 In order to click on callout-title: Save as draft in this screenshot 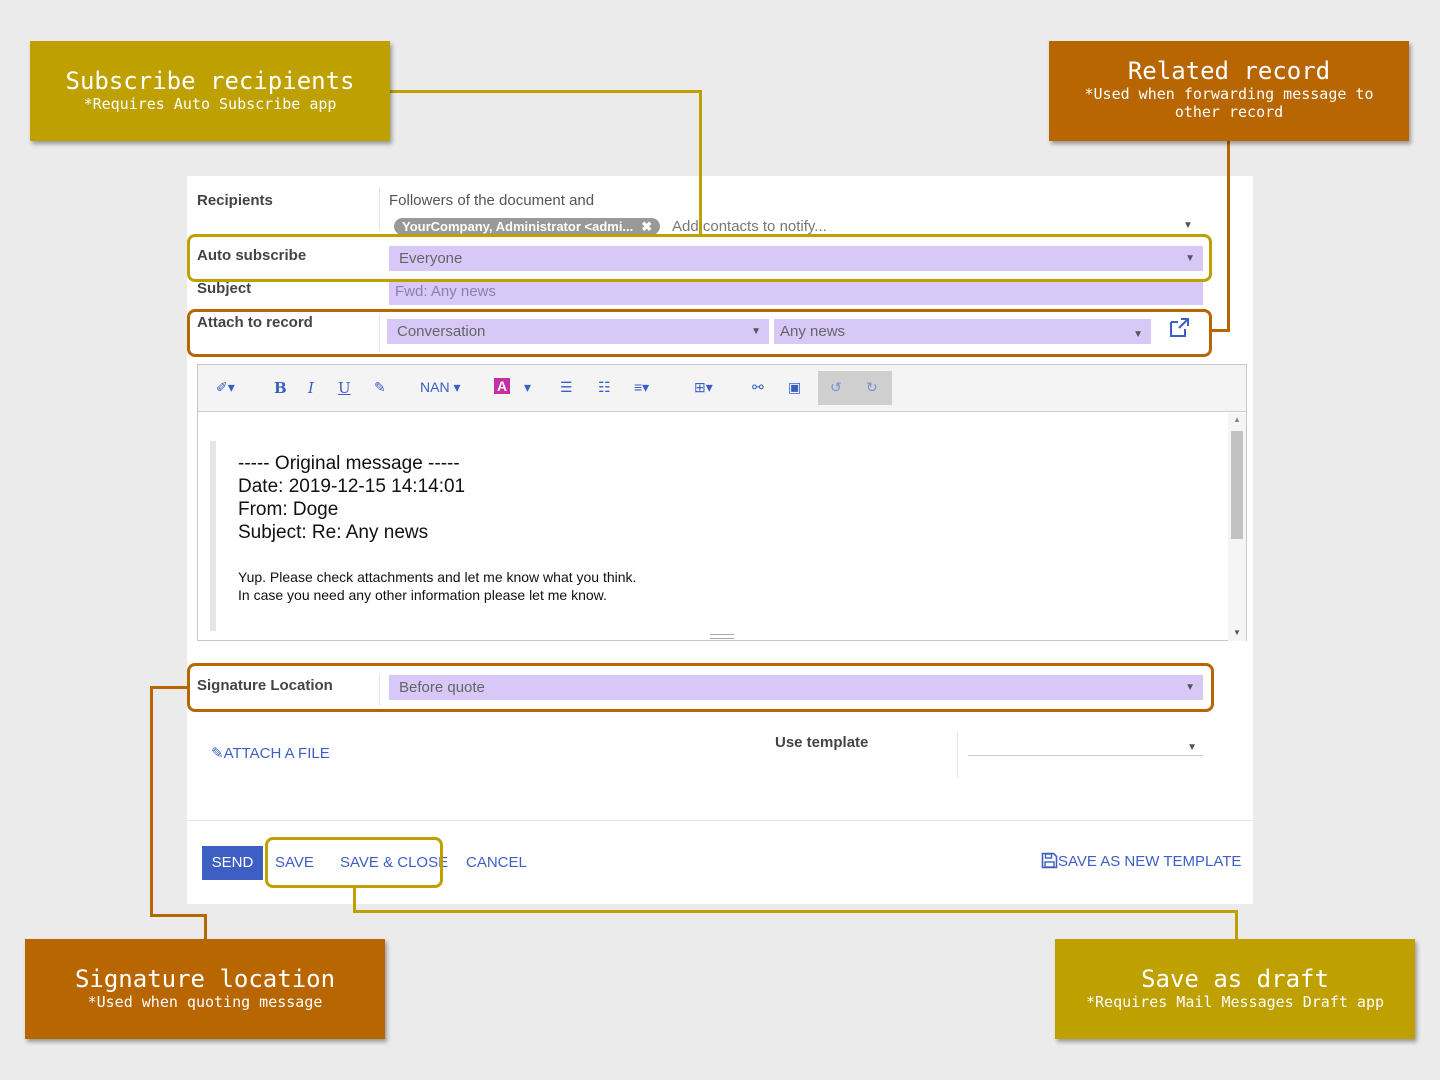, I will do `click(1235, 979)`.